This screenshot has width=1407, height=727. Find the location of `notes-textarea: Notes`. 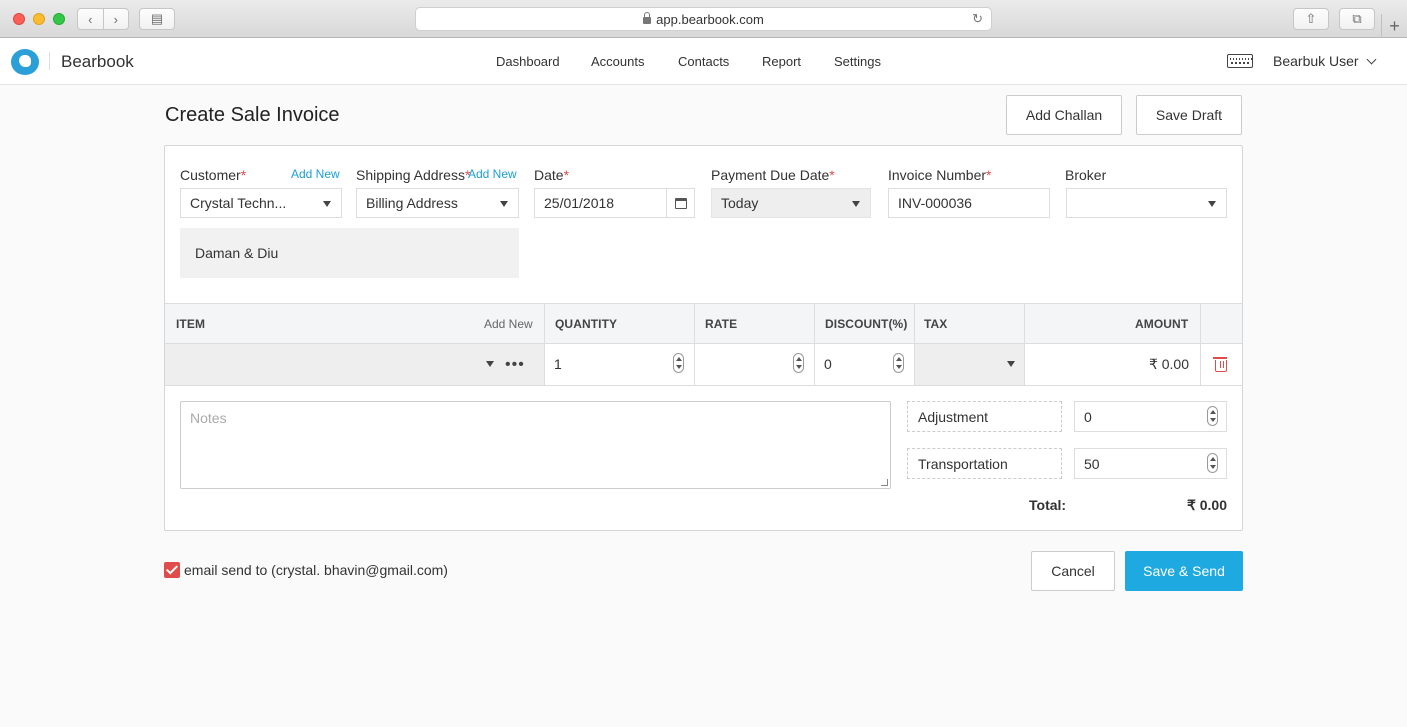

notes-textarea: Notes is located at coordinates (535, 445).